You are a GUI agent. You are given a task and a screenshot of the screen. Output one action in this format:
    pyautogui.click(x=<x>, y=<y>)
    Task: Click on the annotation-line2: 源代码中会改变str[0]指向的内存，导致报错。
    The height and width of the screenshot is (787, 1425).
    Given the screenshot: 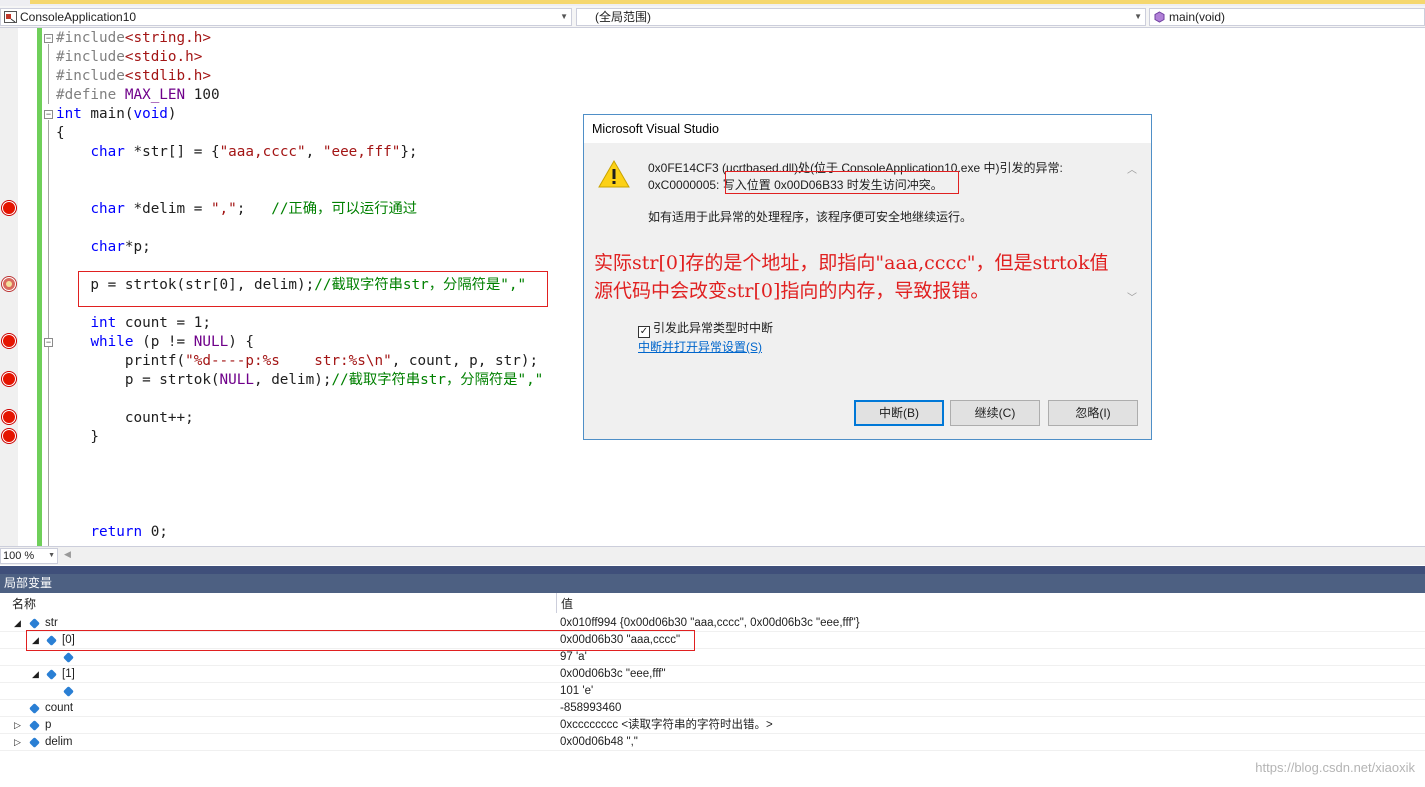 What is the action you would take?
    pyautogui.click(x=792, y=291)
    